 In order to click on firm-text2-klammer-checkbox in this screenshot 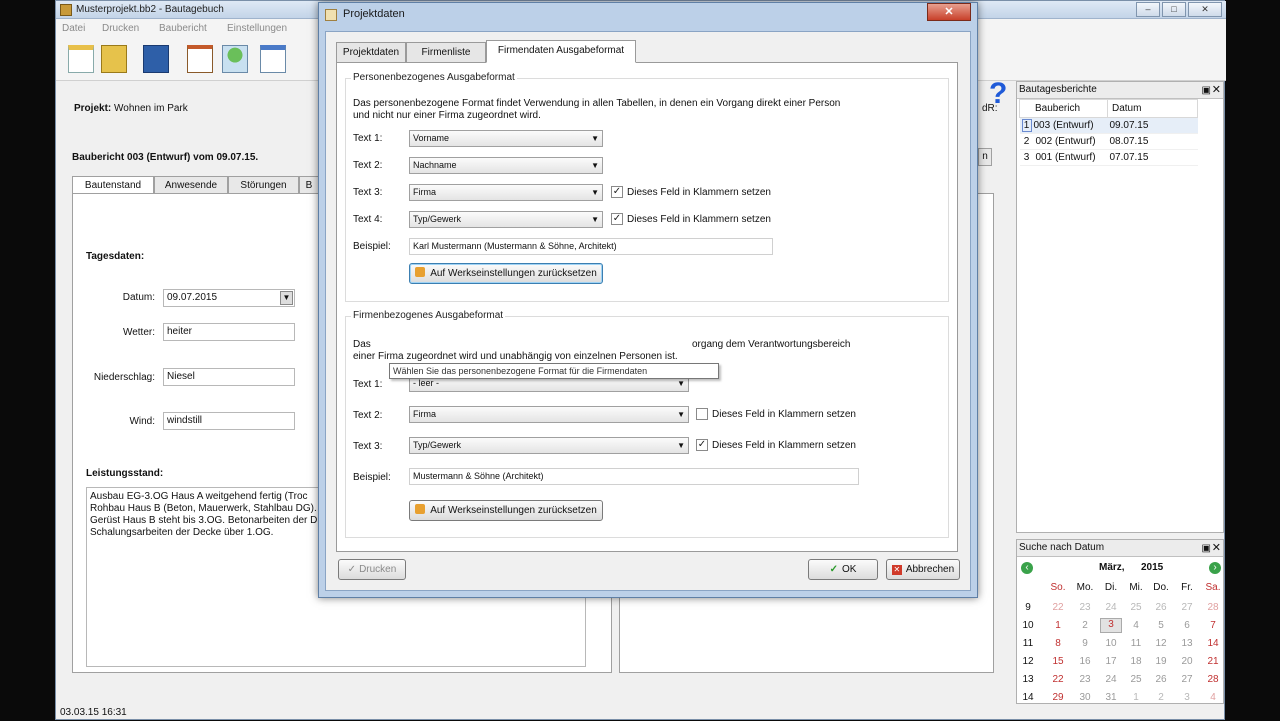, I will do `click(702, 414)`.